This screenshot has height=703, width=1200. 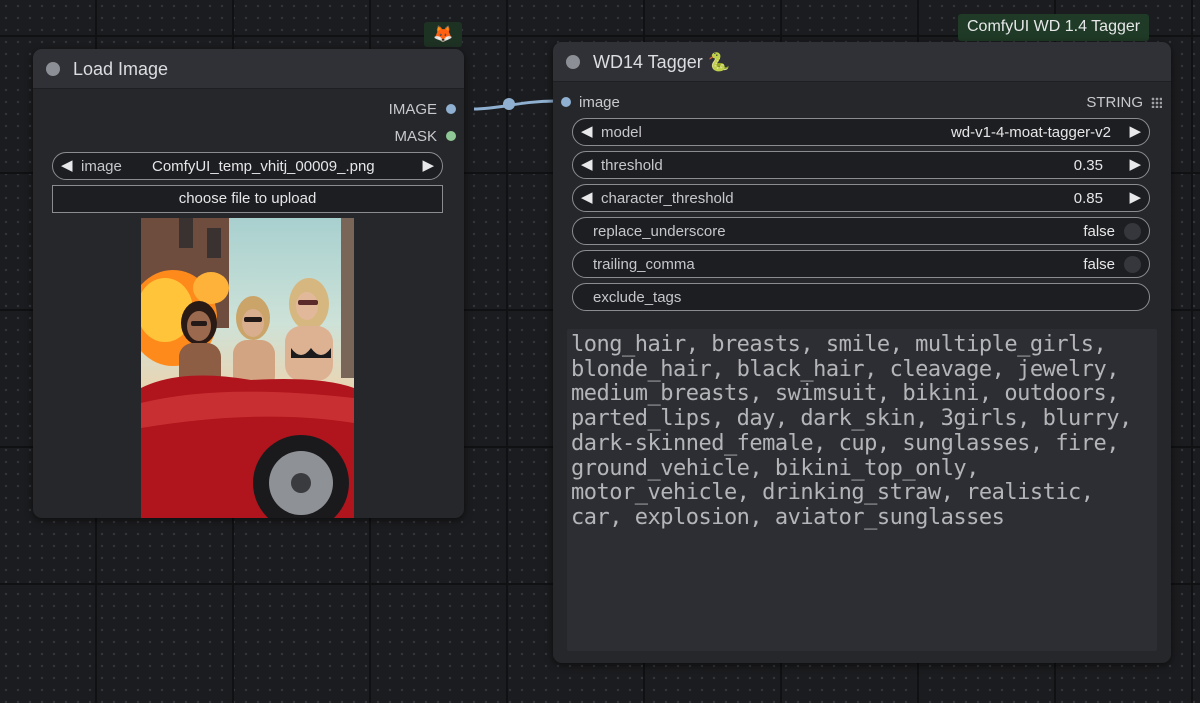 I want to click on image-combo-widget: ◀ image ComfyUI_temp_vhitj_00009_.png ▶, so click(x=247, y=166).